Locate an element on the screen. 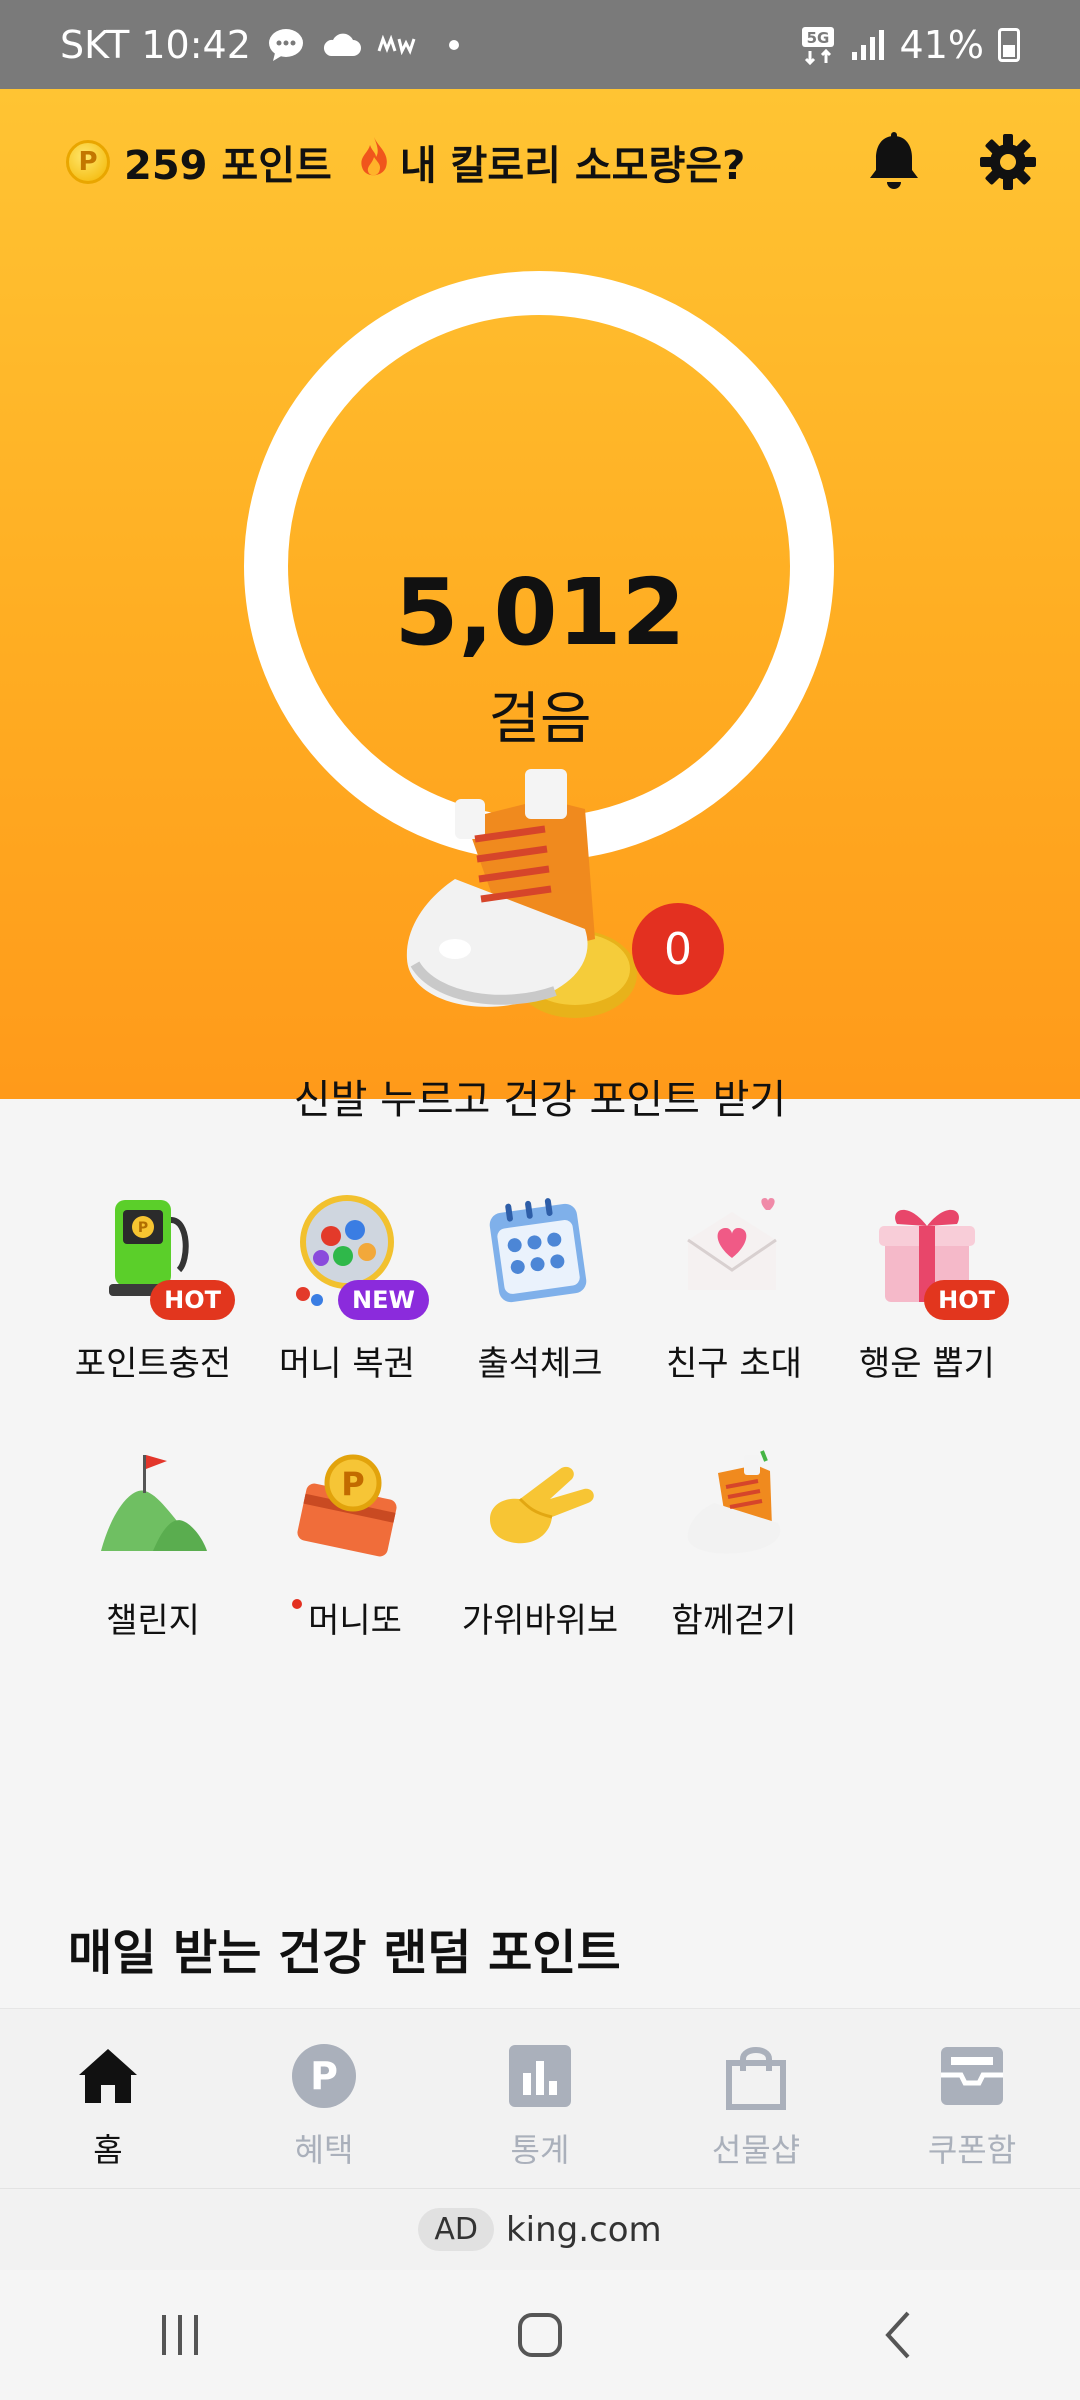 Image resolution: width=1080 pixels, height=2400 pixels. gear-icon is located at coordinates (1008, 162).